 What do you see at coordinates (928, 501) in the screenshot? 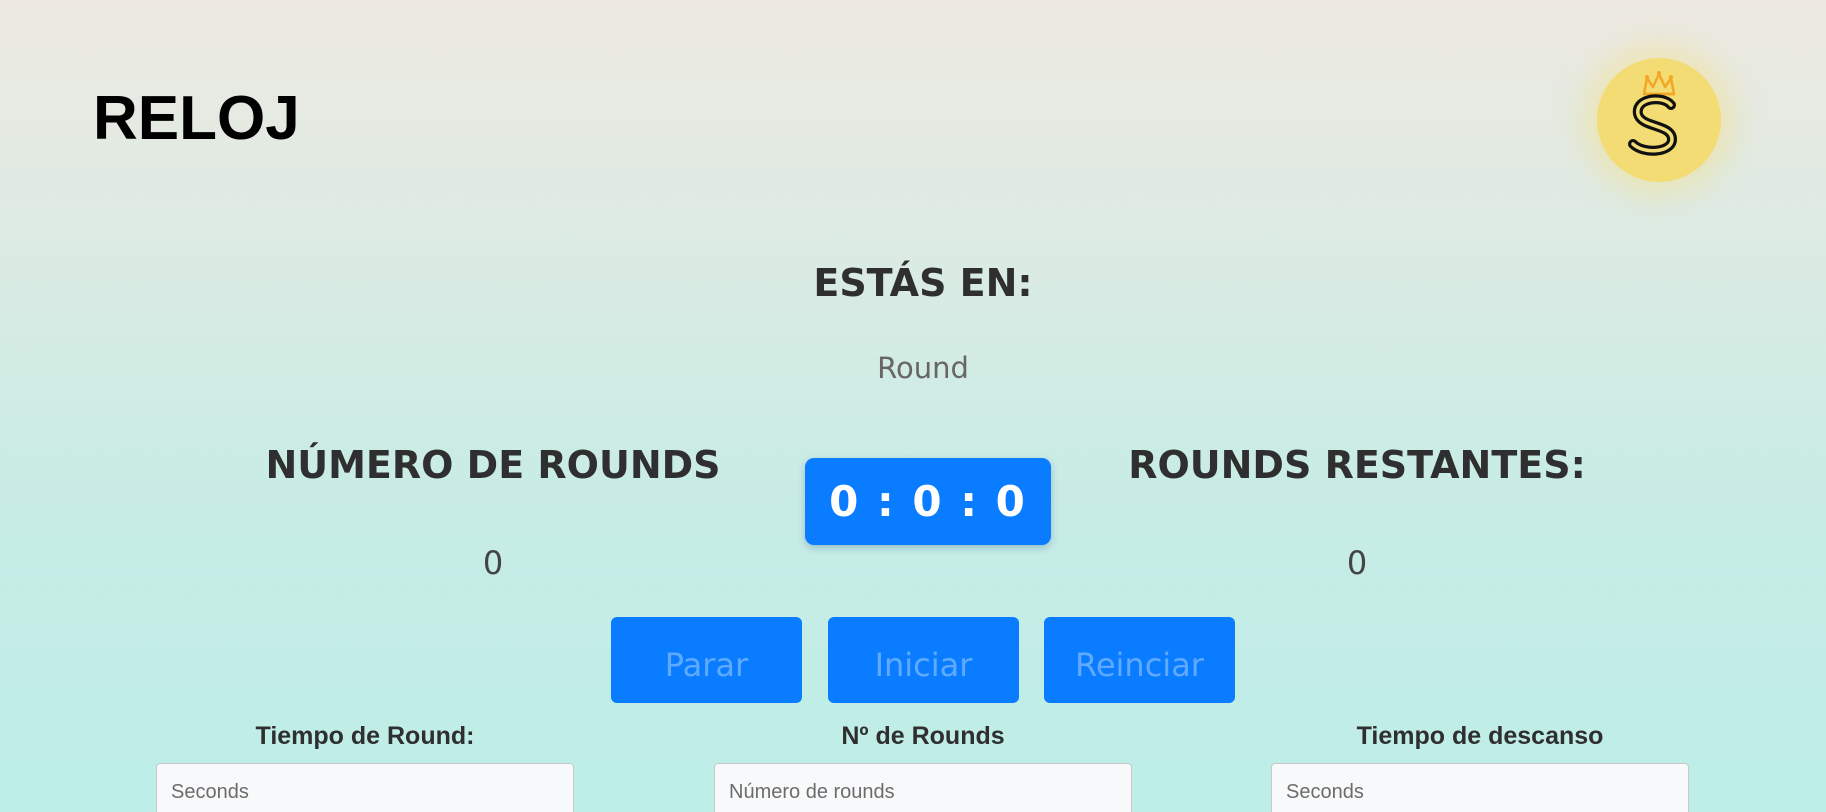
I see `timer-display: 0 : 0 : 0` at bounding box center [928, 501].